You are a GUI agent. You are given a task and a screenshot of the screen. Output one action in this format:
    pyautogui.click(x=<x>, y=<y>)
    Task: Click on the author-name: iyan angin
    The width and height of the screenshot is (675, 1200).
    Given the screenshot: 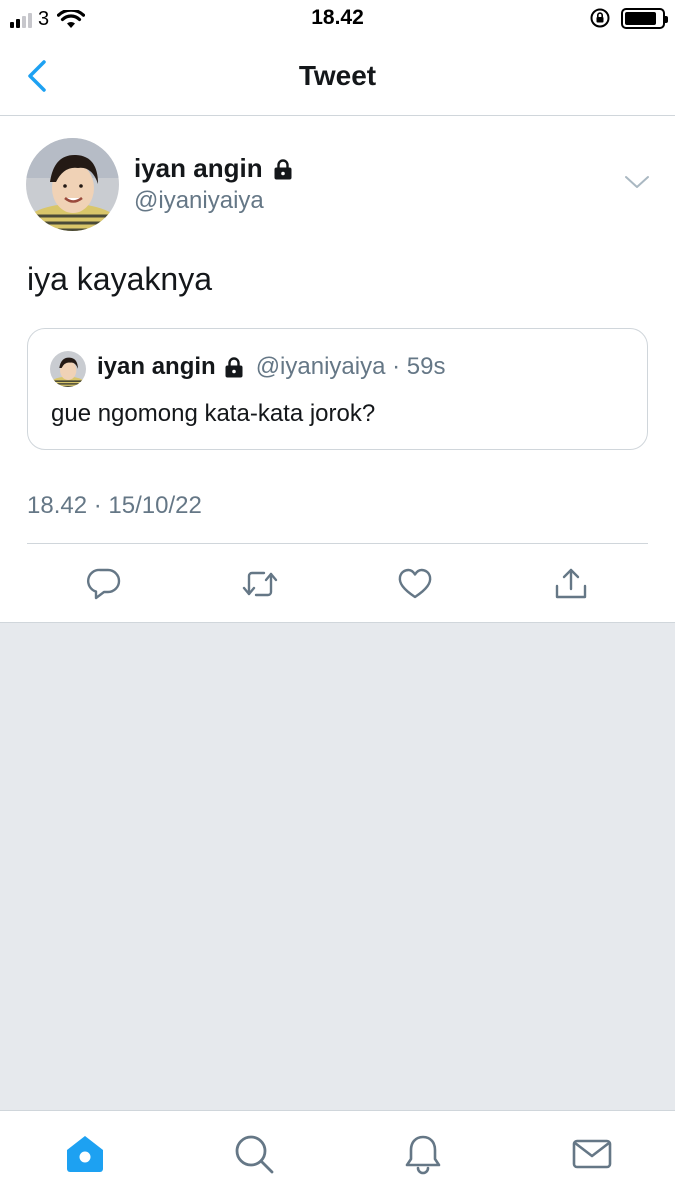 What is the action you would take?
    pyautogui.click(x=214, y=168)
    